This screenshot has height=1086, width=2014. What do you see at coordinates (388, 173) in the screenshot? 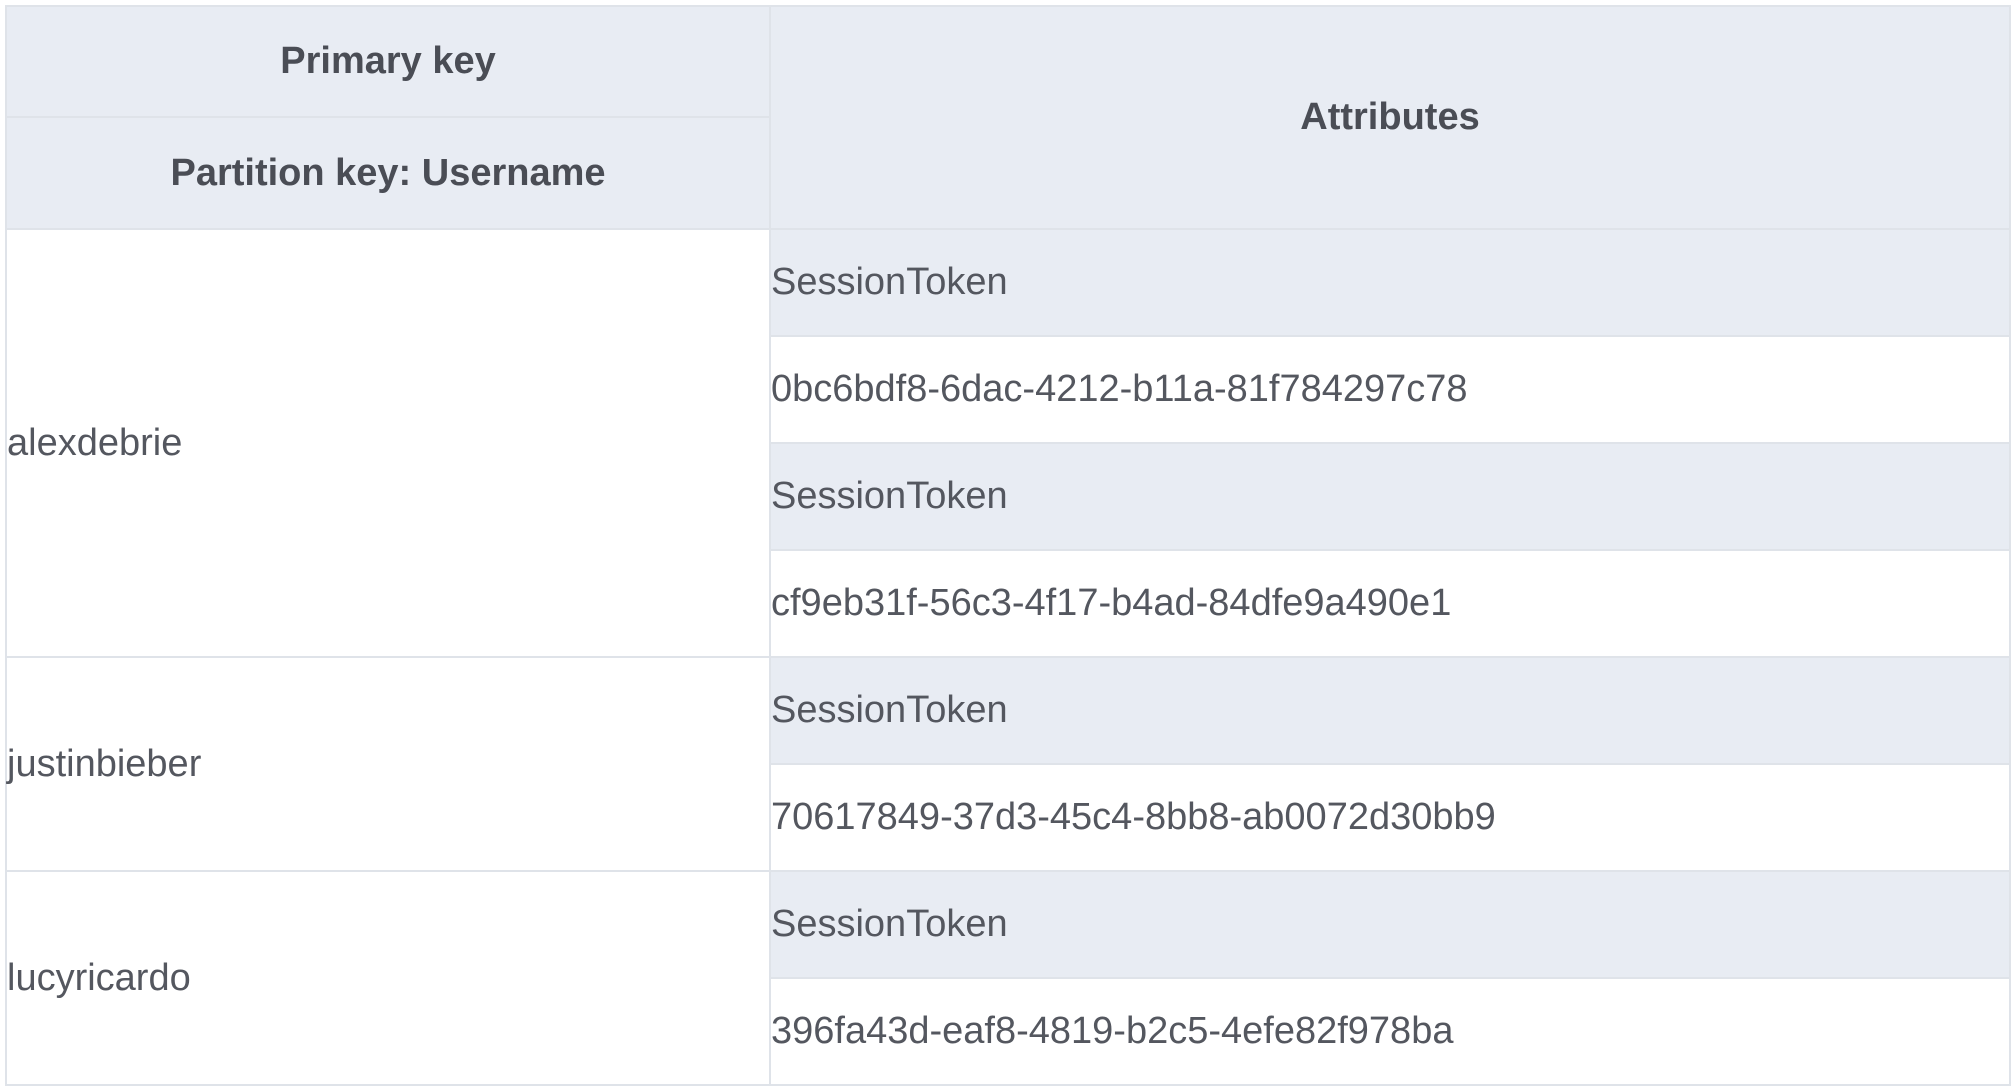
I see `partition-key-header: Partition key: Username` at bounding box center [388, 173].